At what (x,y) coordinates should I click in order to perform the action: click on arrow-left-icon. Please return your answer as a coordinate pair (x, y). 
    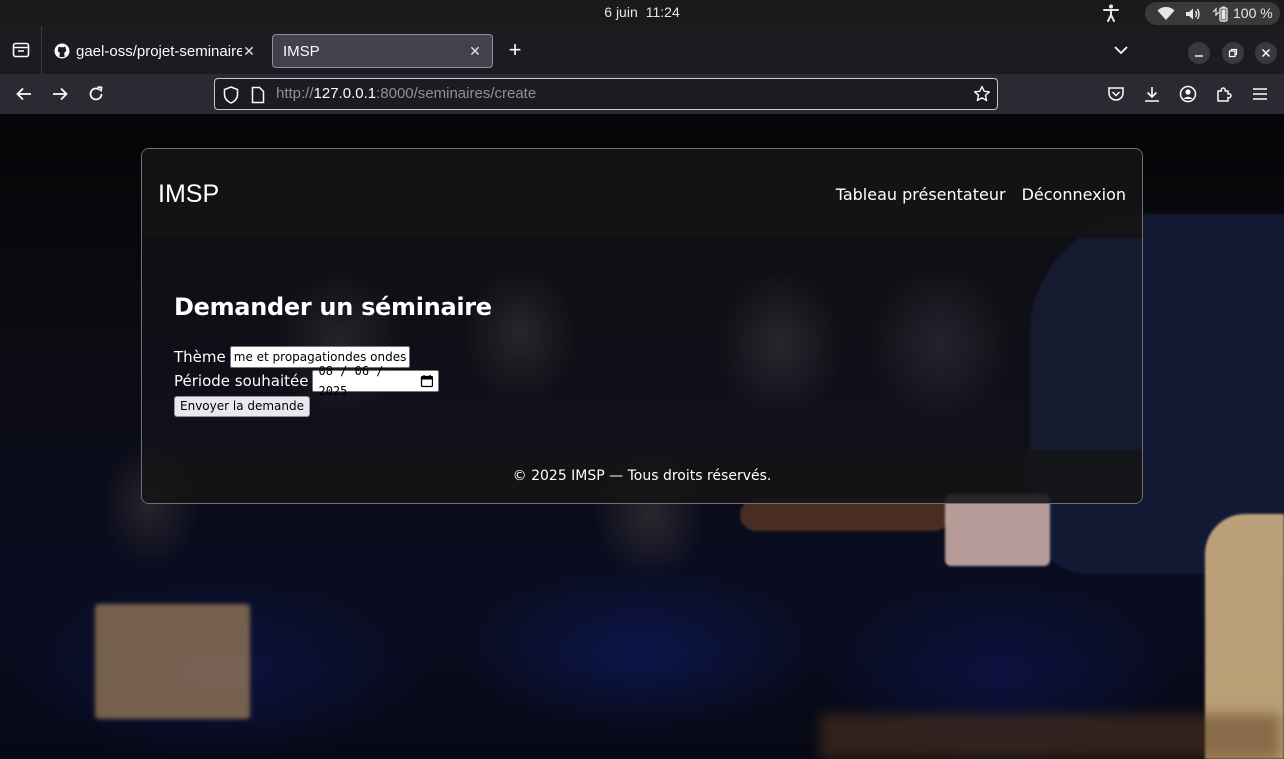
    Looking at the image, I should click on (23, 94).